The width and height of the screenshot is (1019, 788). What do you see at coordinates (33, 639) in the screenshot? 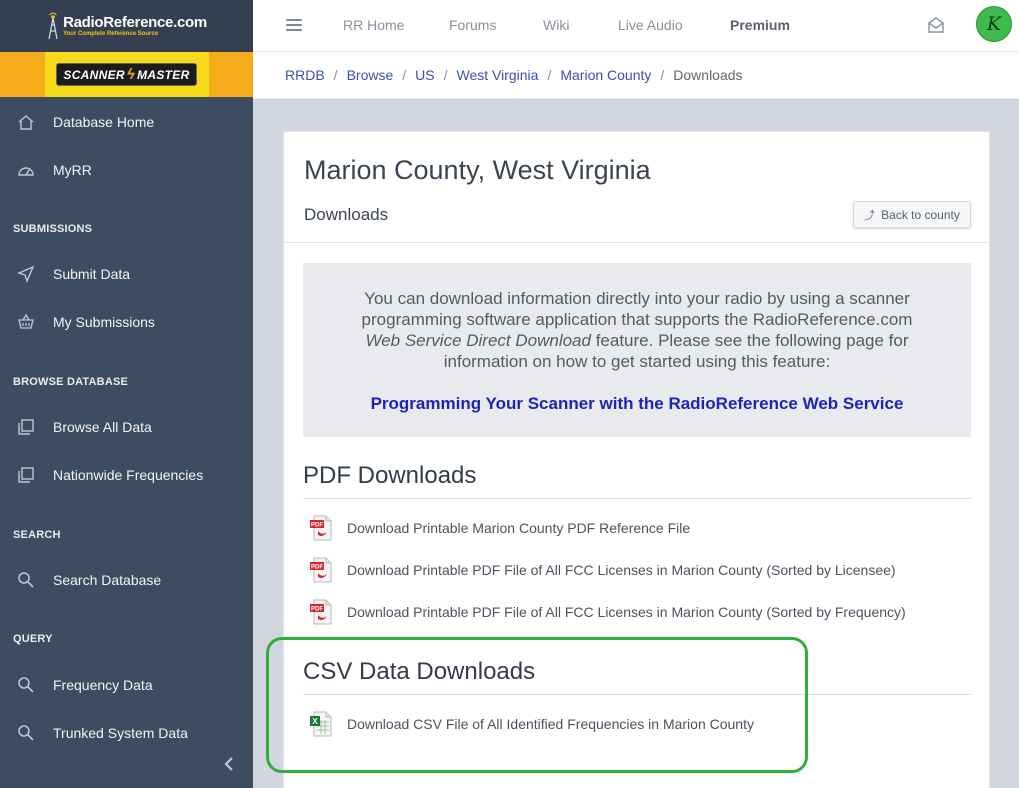
I see `section-query: QUERY` at bounding box center [33, 639].